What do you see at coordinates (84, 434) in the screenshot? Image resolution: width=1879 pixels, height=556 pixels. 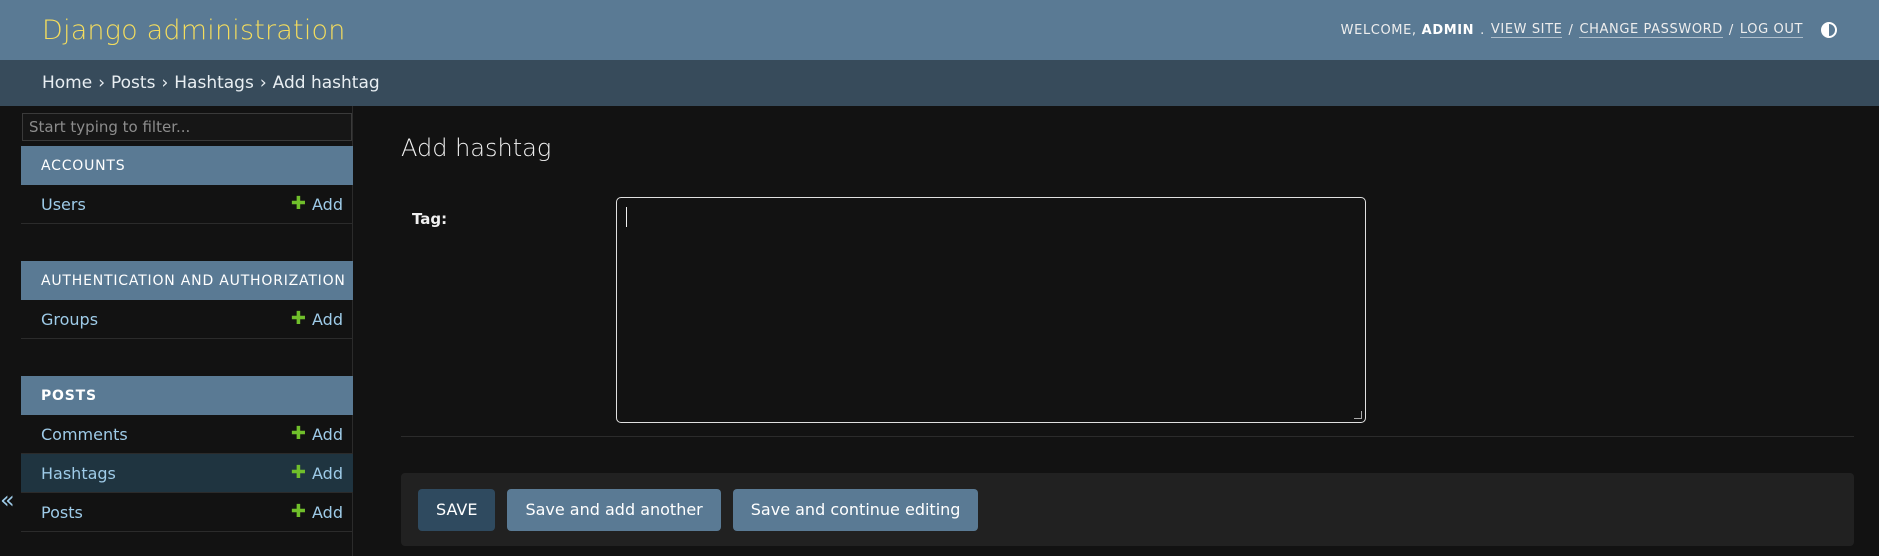 I see `model-link-comments: Comments` at bounding box center [84, 434].